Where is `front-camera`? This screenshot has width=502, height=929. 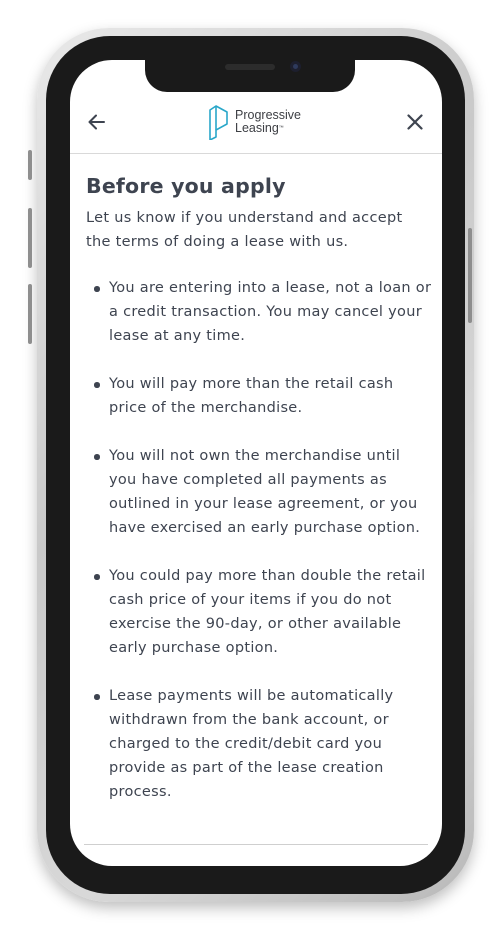
front-camera is located at coordinates (295, 66).